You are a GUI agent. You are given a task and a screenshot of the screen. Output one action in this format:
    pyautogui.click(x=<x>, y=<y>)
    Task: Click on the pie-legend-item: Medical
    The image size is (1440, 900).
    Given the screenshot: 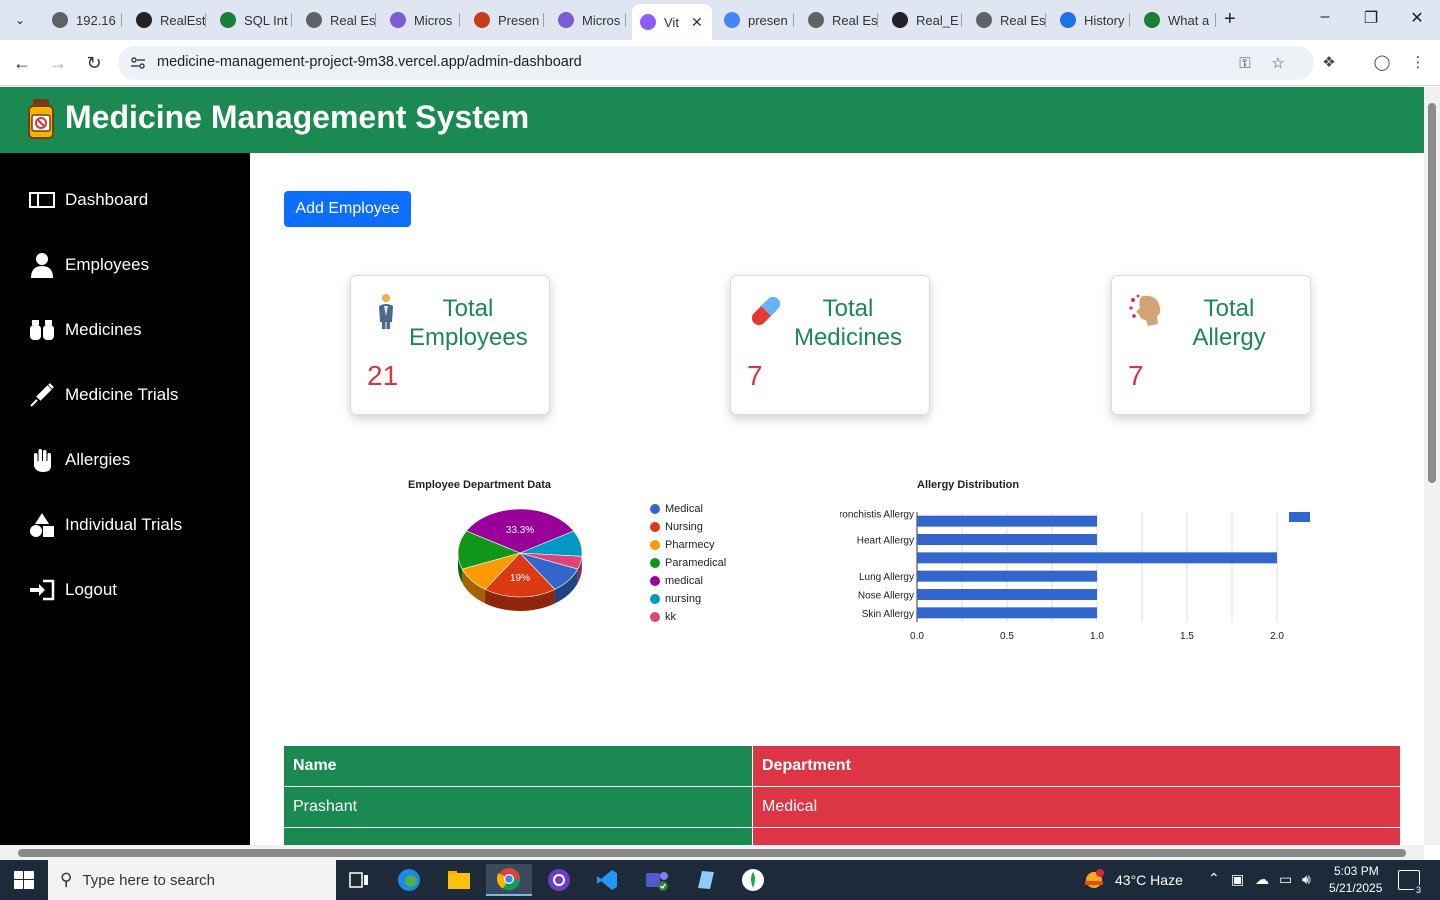 What is the action you would take?
    pyautogui.click(x=676, y=509)
    